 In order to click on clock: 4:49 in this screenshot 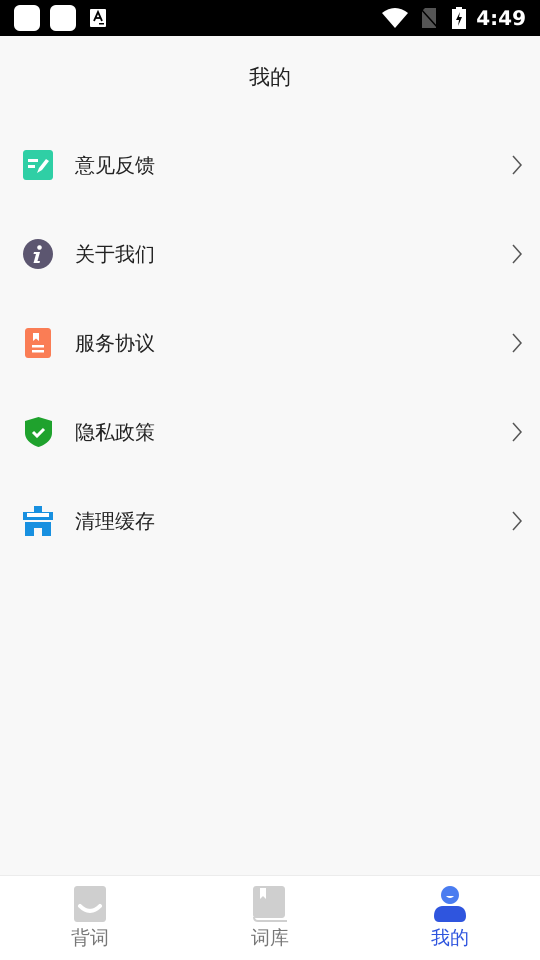, I will do `click(501, 18)`.